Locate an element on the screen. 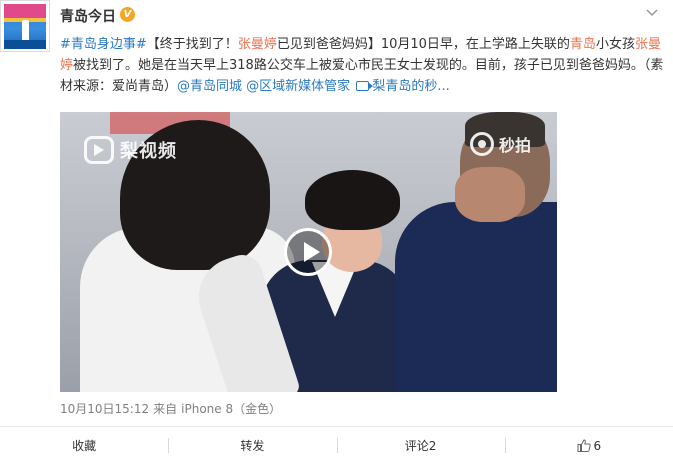  action-bar: 收藏 转发 评论2 6 is located at coordinates (336, 445).